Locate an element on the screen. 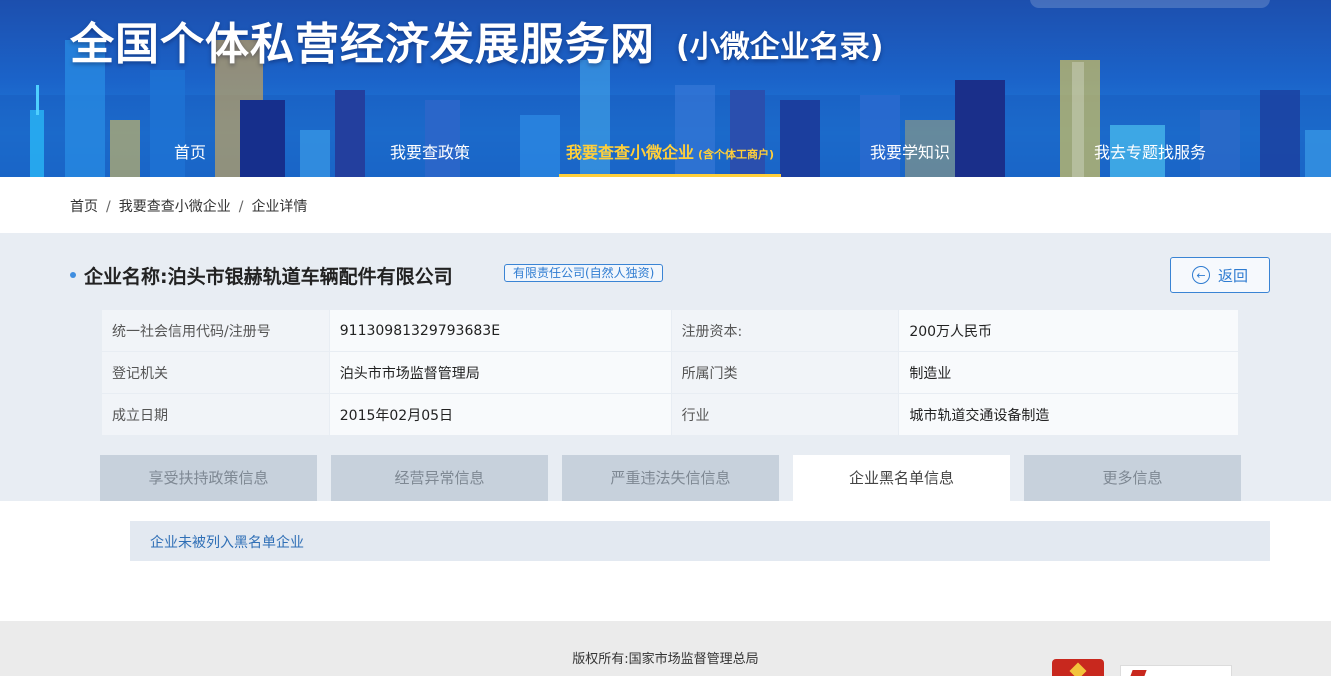  back-button: ← 返回 is located at coordinates (1220, 275).